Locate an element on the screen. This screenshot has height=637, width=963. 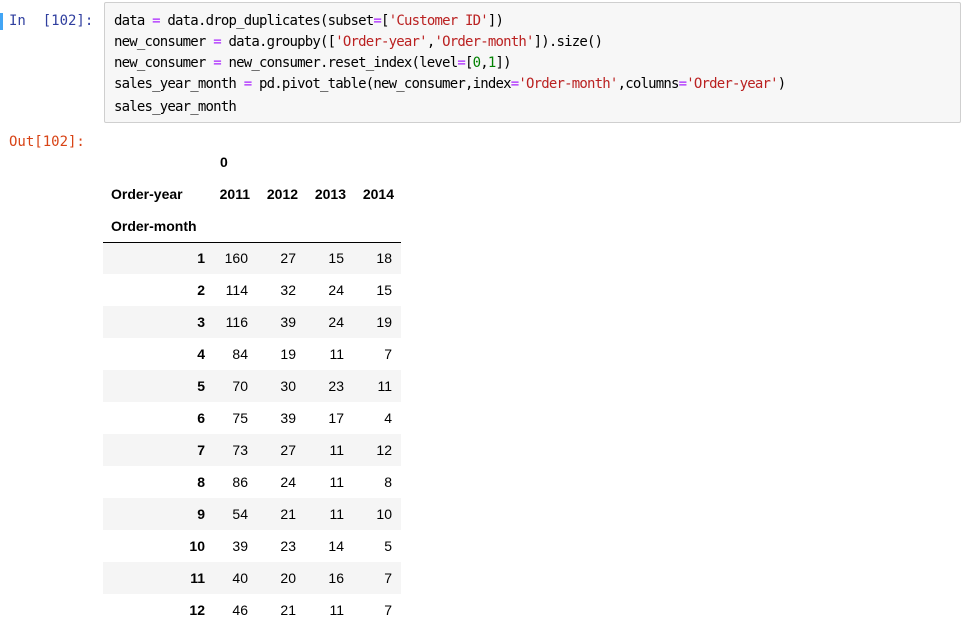
table-row: 2 114 32 24 15 is located at coordinates (252, 290).